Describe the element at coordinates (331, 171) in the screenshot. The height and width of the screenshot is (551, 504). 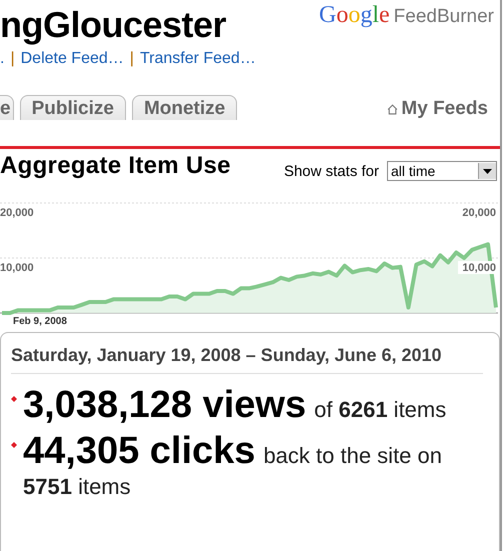
I see `stats-label: Show stats for` at that location.